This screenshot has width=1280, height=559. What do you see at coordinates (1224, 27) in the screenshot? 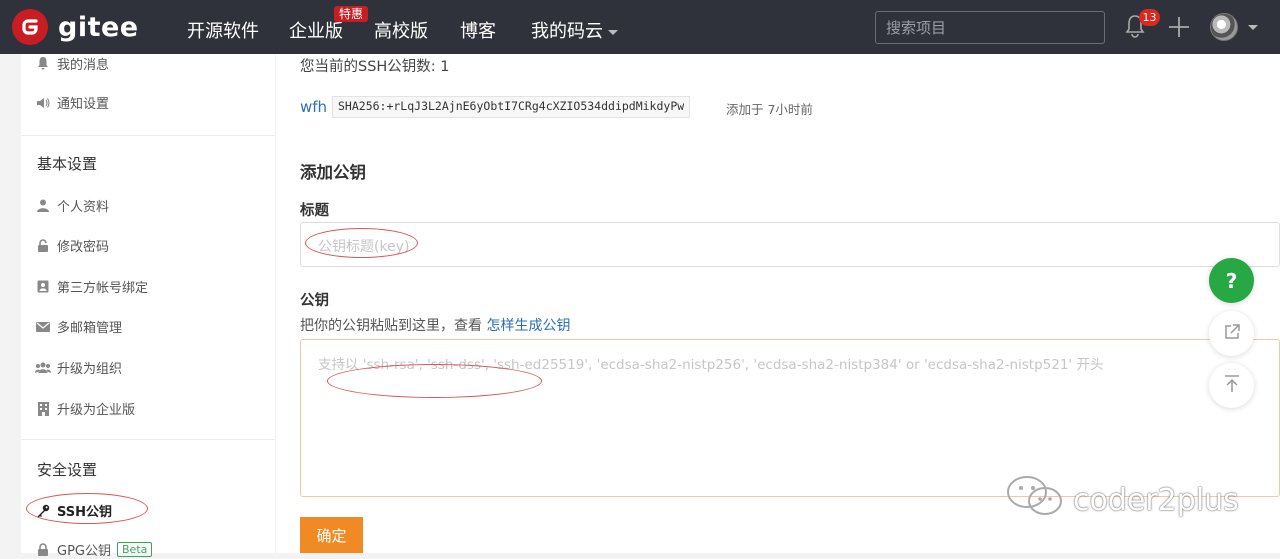
I see `avatar` at bounding box center [1224, 27].